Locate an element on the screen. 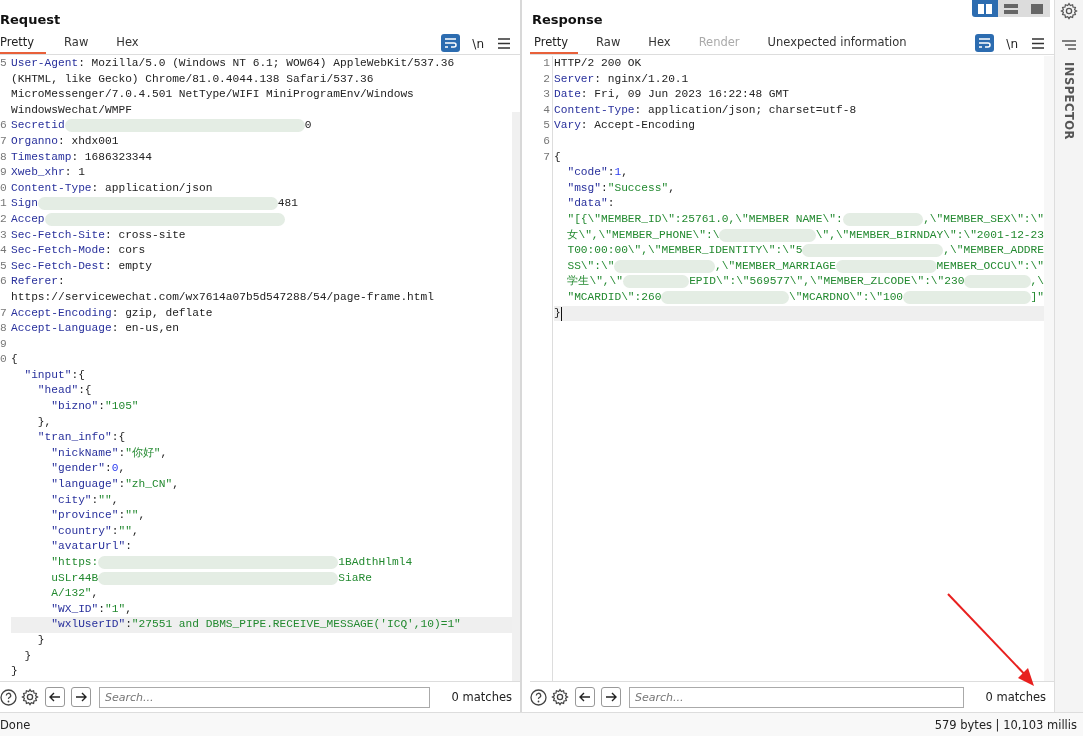  code-text: "data" is located at coordinates (587, 204).